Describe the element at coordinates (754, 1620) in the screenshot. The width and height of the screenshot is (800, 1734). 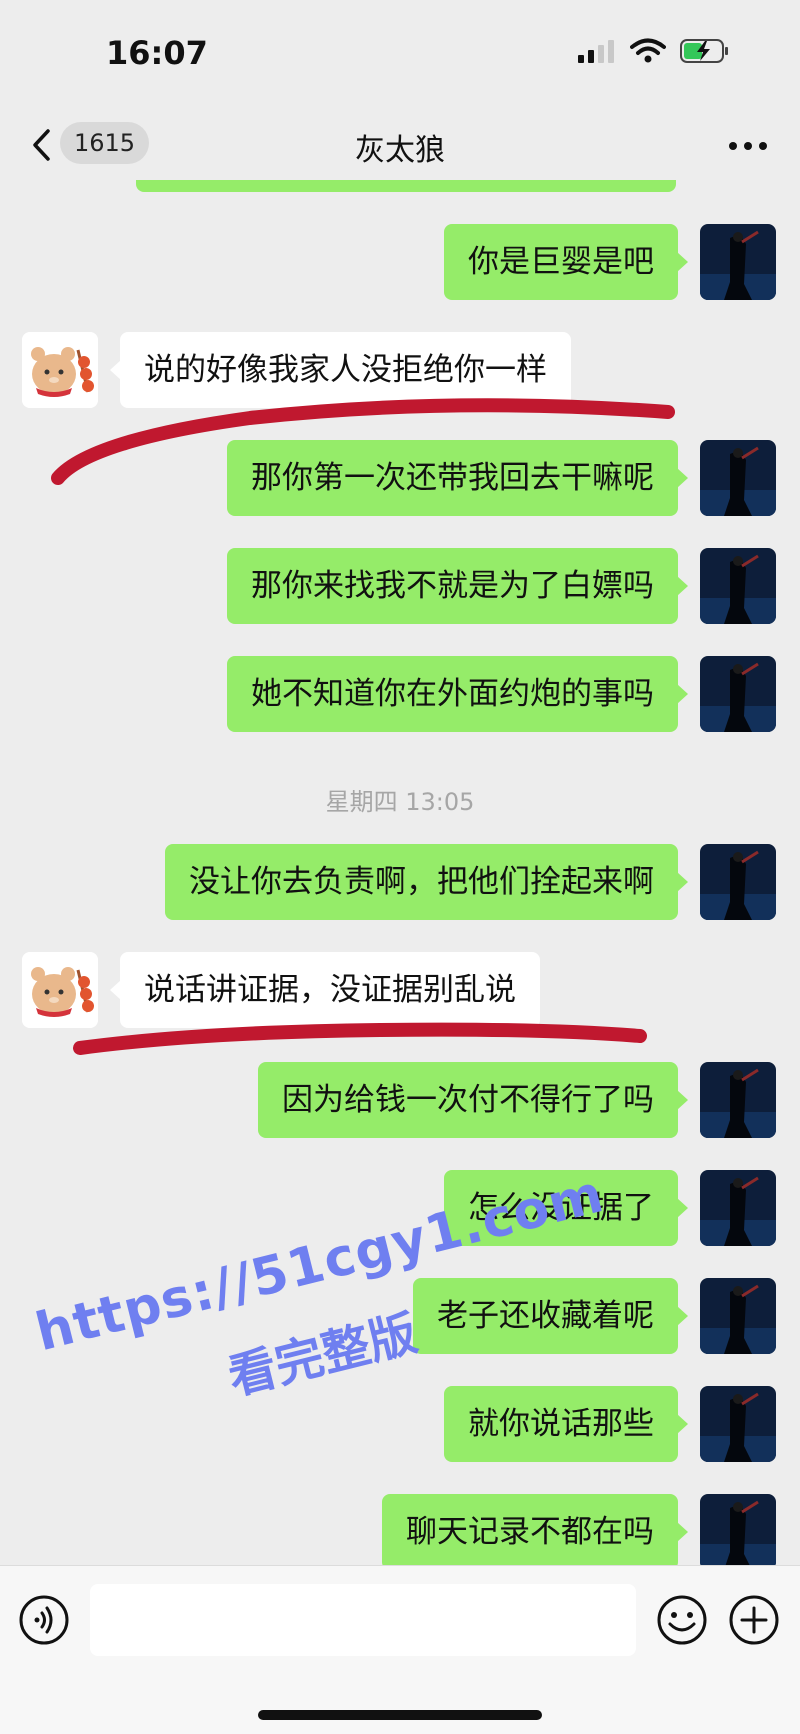
I see `plus-circle-icon` at that location.